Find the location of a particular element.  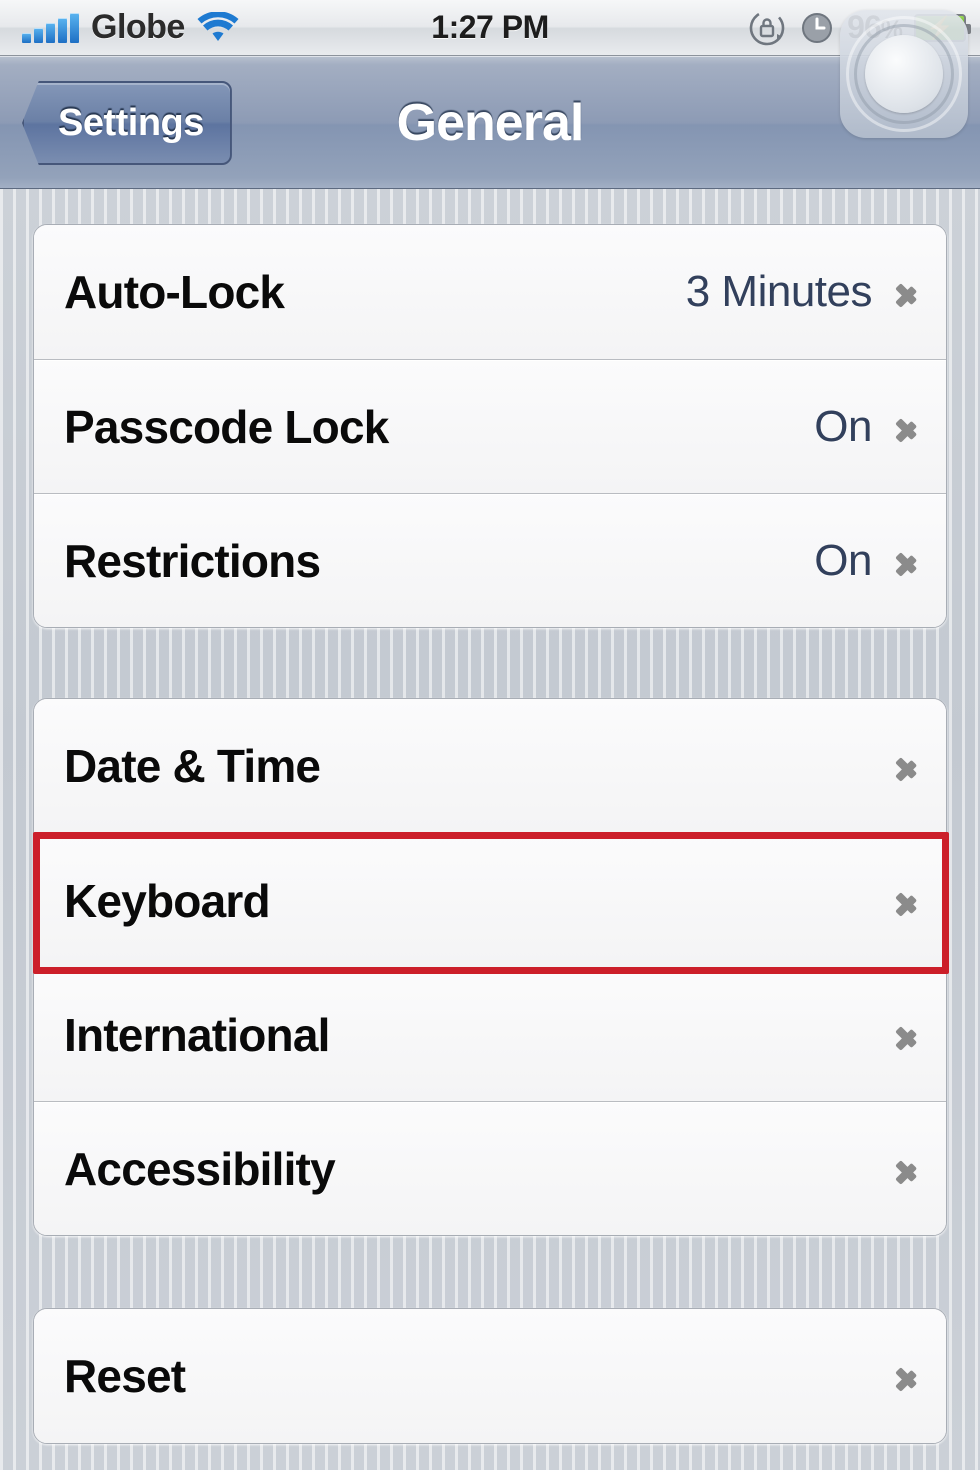

settings-row-international: International is located at coordinates (490, 1034).